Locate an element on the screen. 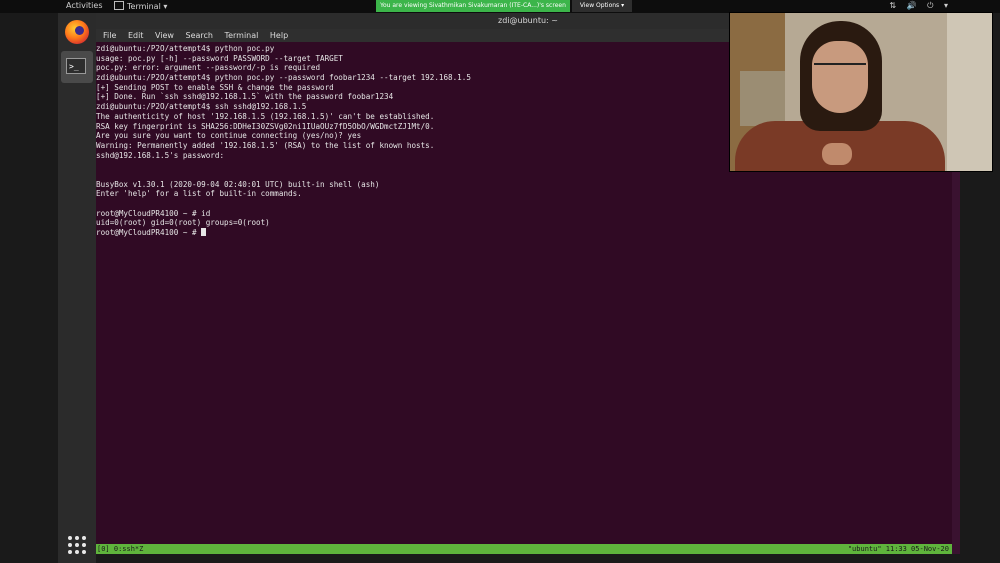 This screenshot has width=1000, height=563. menu-view: View is located at coordinates (164, 35).